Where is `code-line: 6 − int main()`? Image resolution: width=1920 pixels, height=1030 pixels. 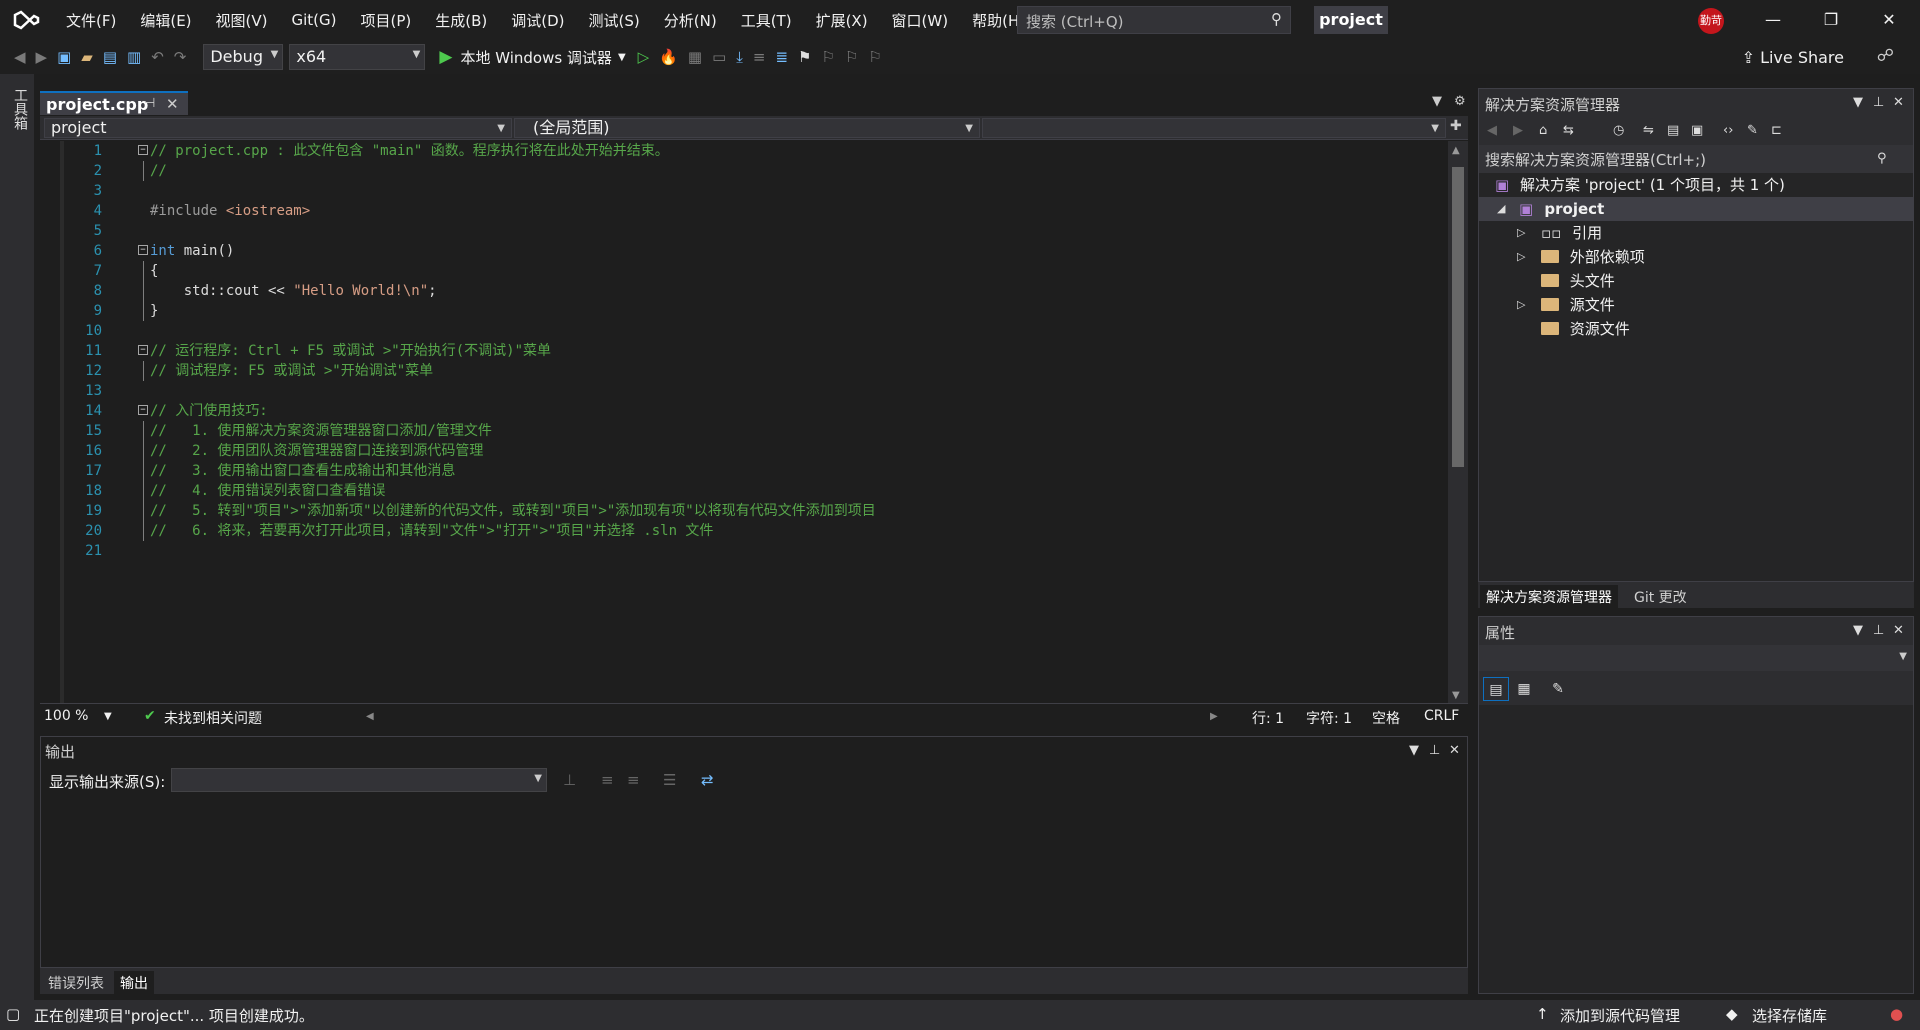 code-line: 6 − int main() is located at coordinates (744, 251).